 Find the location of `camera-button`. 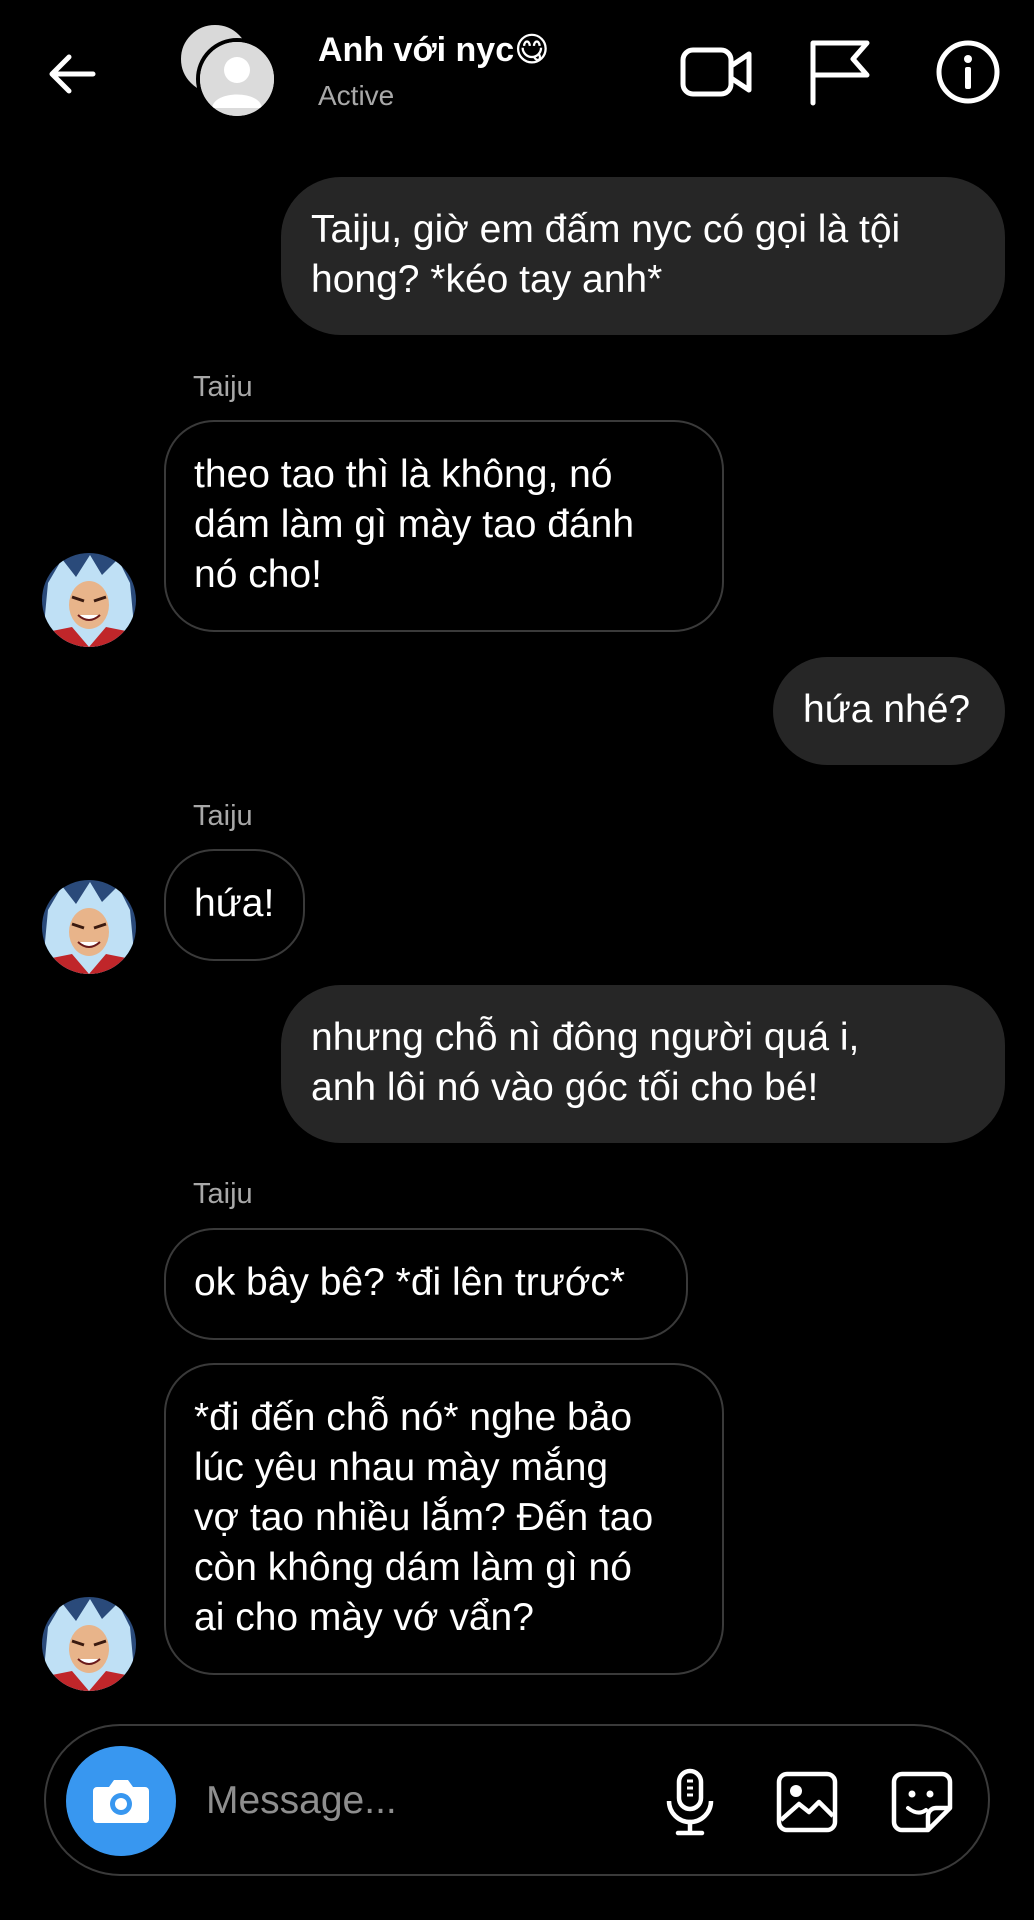

camera-button is located at coordinates (121, 1801).